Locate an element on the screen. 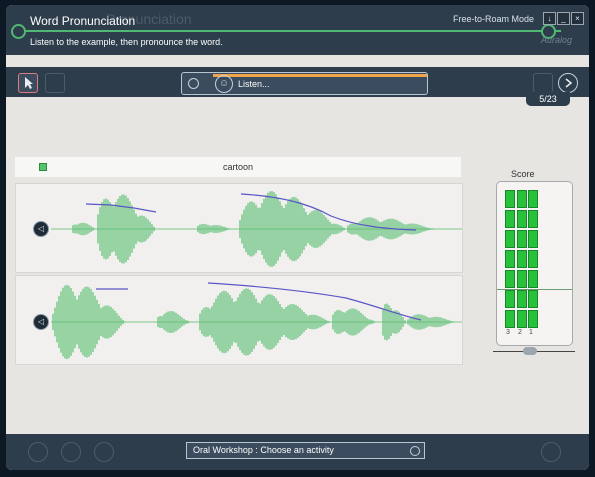 The width and height of the screenshot is (595, 477). tools-icon is located at coordinates (104, 452).